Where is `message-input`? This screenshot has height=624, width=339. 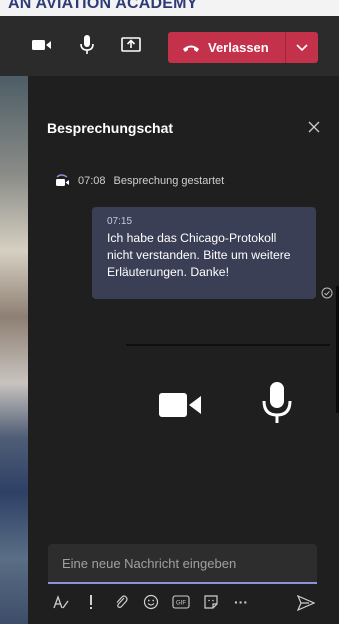
message-input is located at coordinates (182, 563).